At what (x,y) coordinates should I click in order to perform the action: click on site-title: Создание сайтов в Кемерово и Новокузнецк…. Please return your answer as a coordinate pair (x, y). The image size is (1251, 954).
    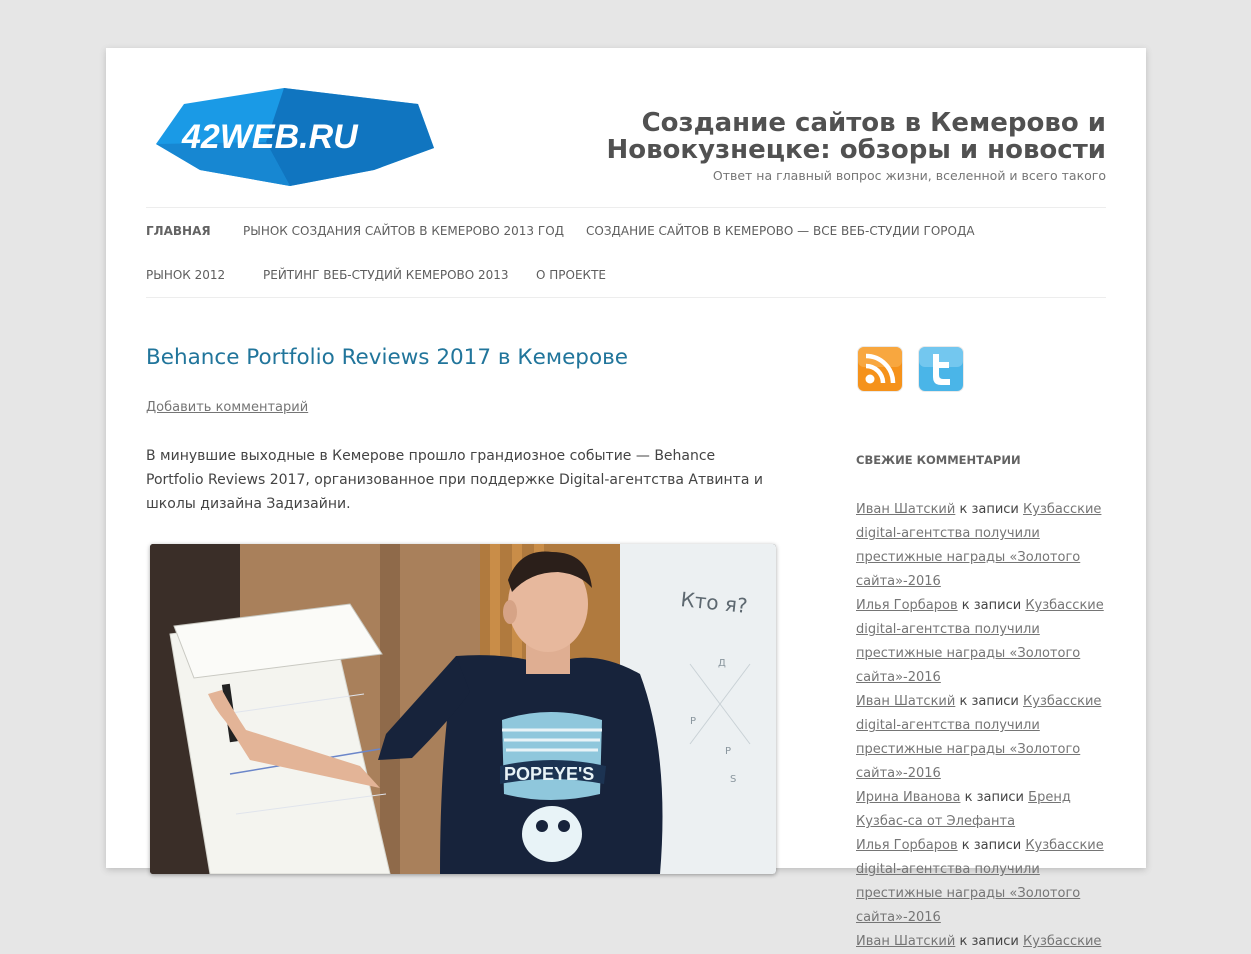
    Looking at the image, I should click on (826, 137).